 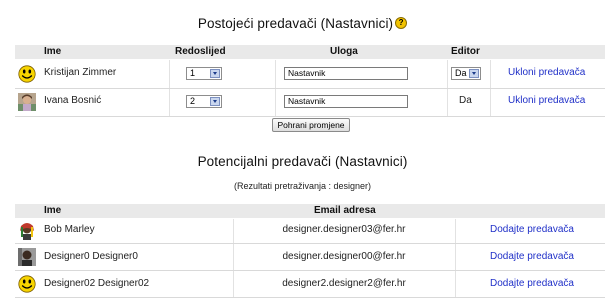 I want to click on potential-teachers-header: Ime Email adresa, so click(x=310, y=211).